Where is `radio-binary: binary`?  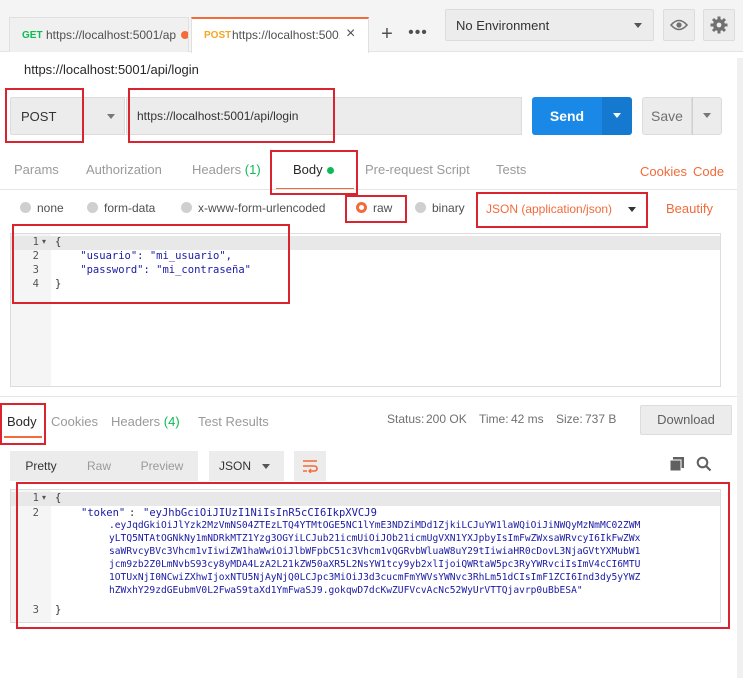 radio-binary: binary is located at coordinates (440, 208).